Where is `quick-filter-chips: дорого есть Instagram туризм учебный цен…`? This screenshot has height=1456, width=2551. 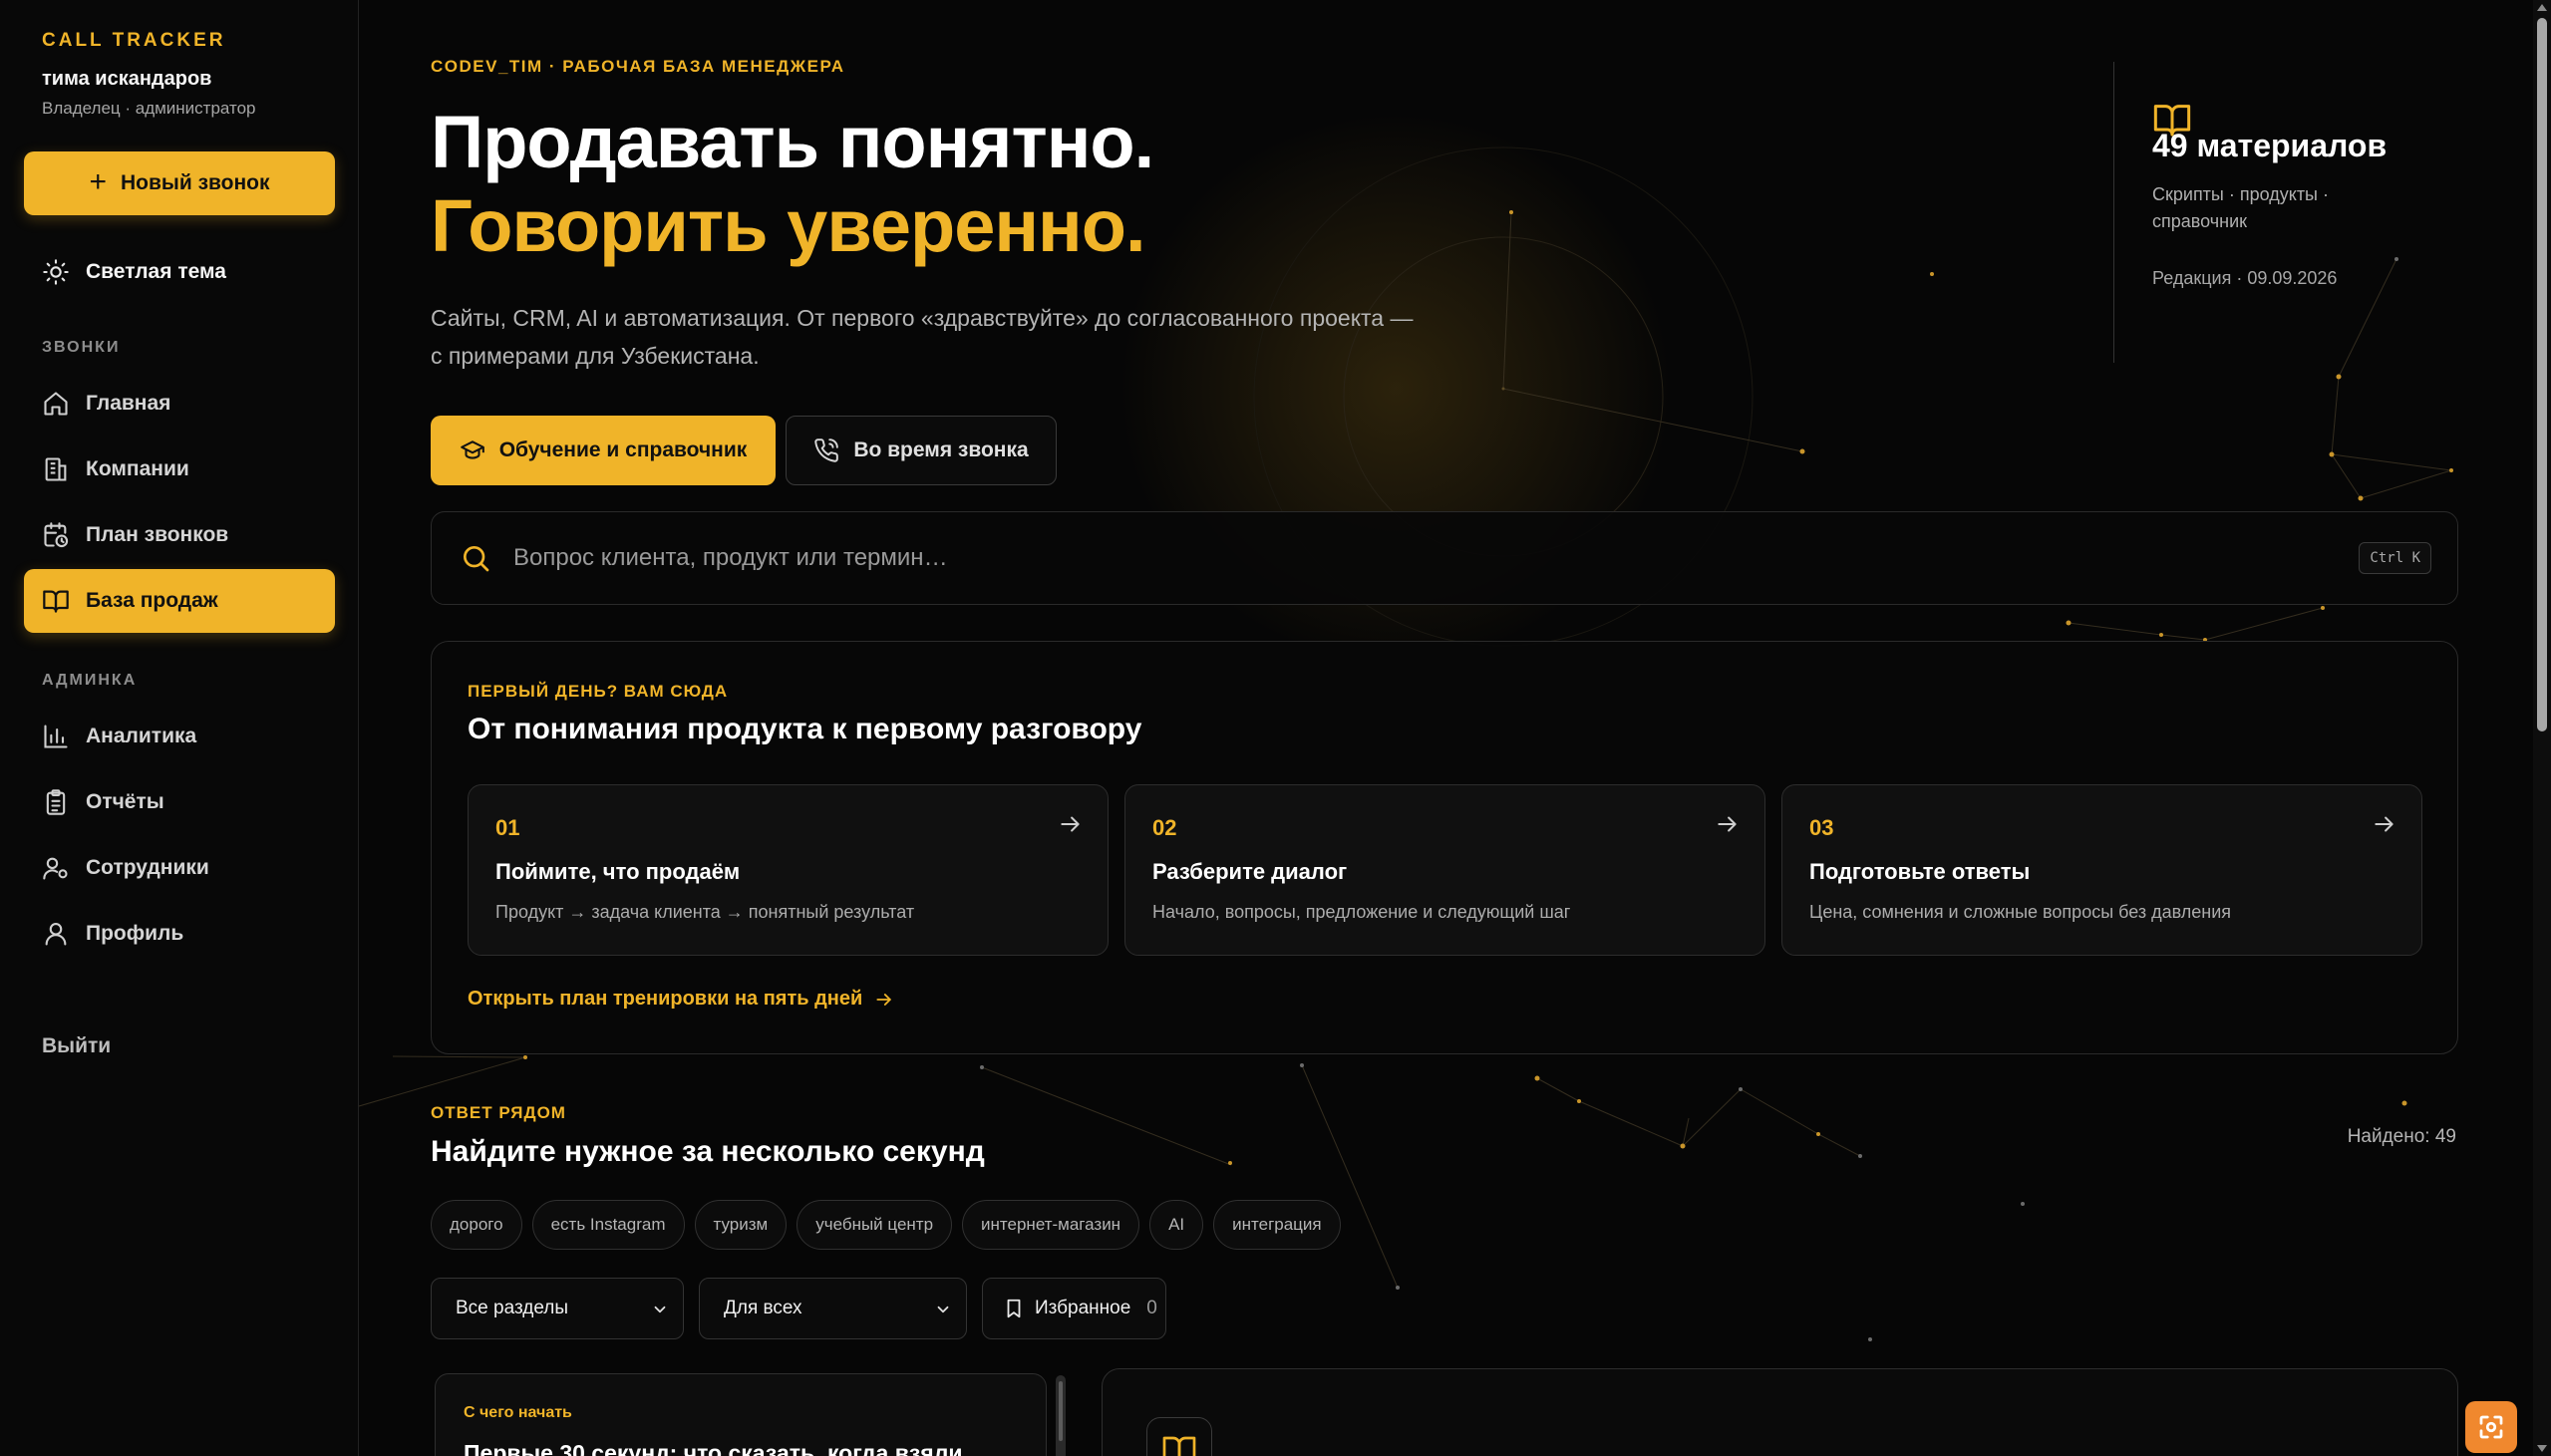 quick-filter-chips: дорого есть Instagram туризм учебный цен… is located at coordinates (886, 1225).